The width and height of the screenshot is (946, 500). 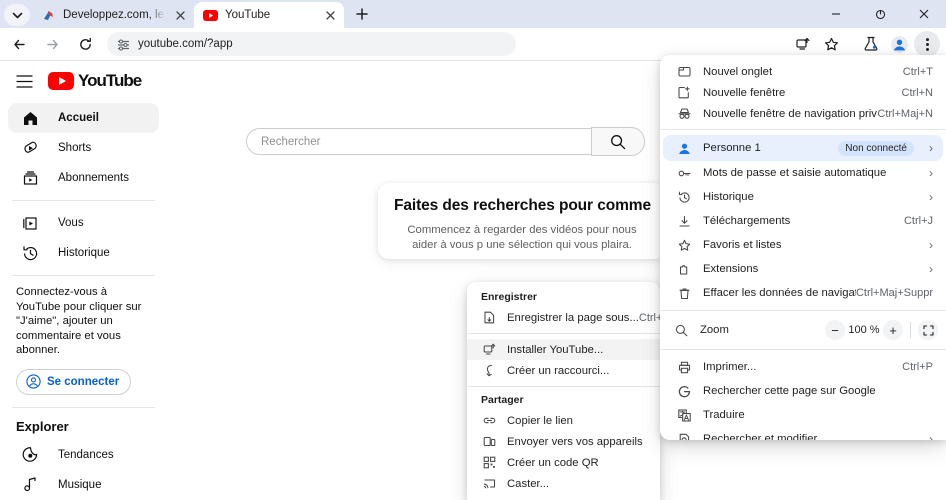 I want to click on menu-accel: Ctrl+J, so click(x=918, y=221).